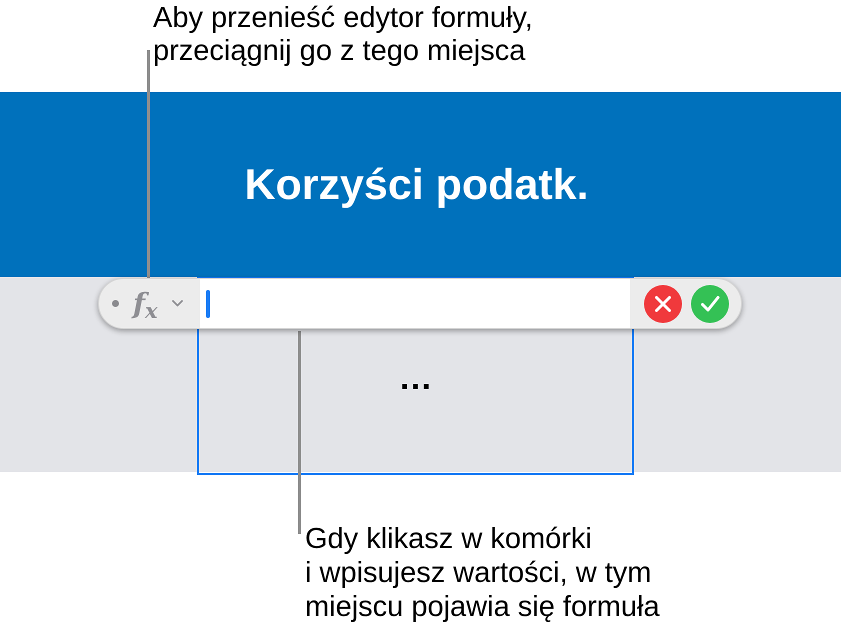  What do you see at coordinates (177, 303) in the screenshot?
I see `chevron-down-icon` at bounding box center [177, 303].